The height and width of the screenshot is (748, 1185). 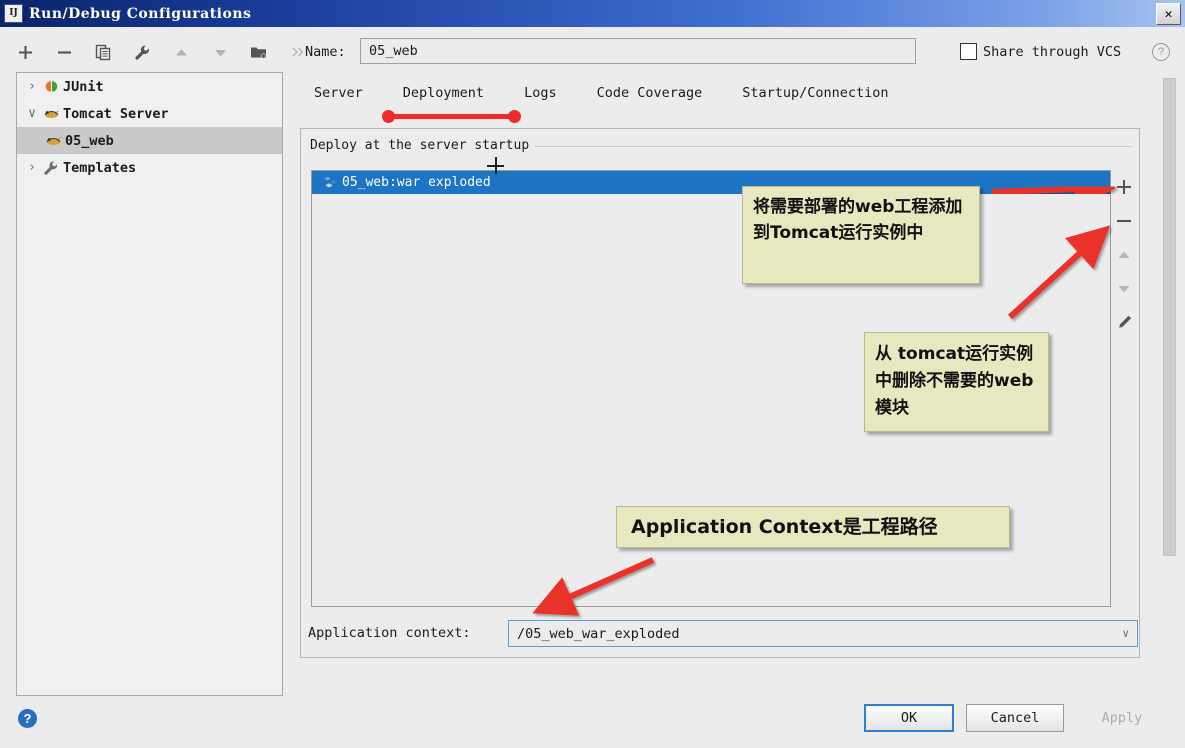 I want to click on tree-item-label: JUnit, so click(x=83, y=86).